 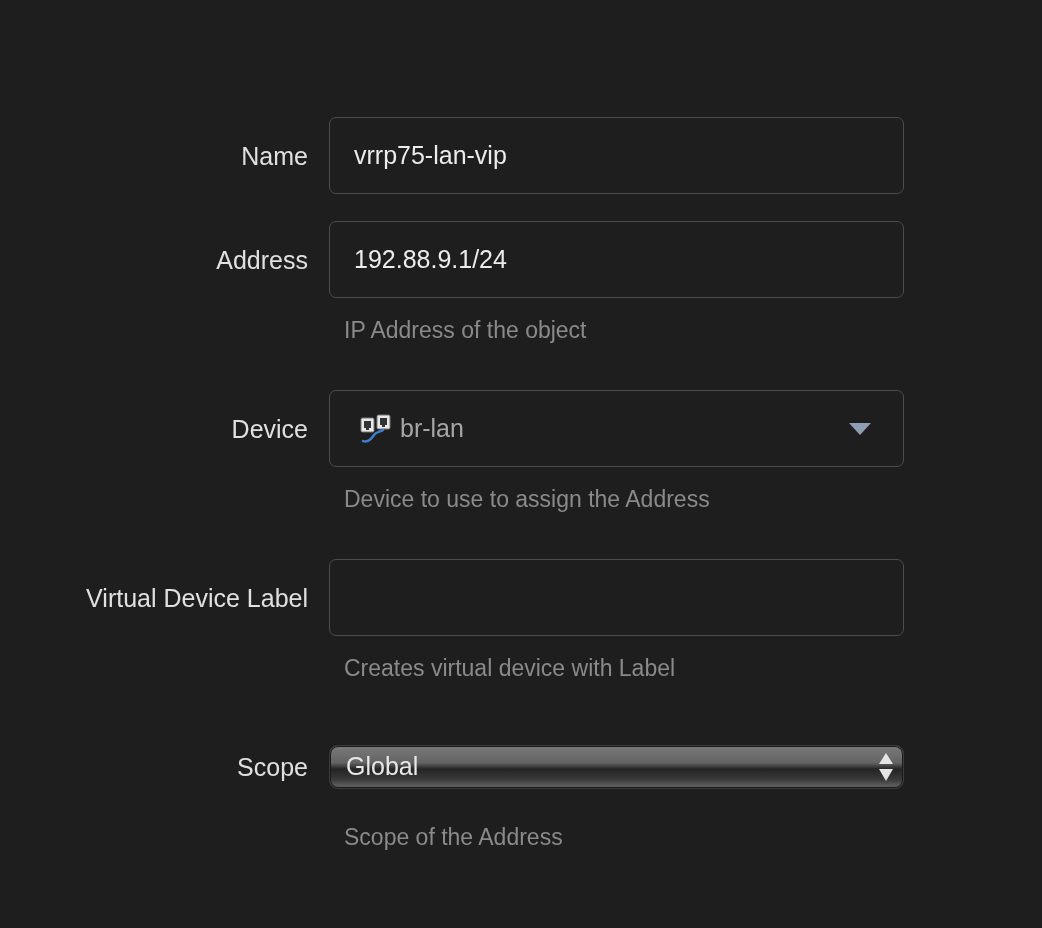 What do you see at coordinates (527, 499) in the screenshot?
I see `help-text: Device to use to assign the Address` at bounding box center [527, 499].